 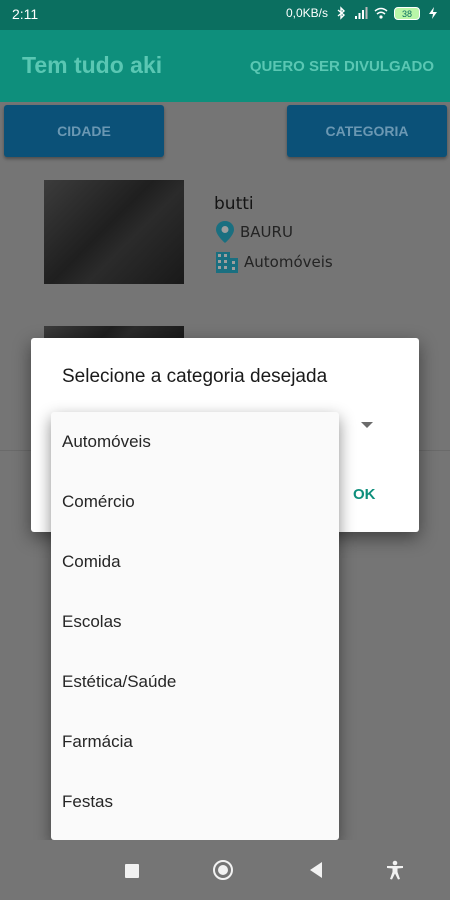 What do you see at coordinates (316, 870) in the screenshot?
I see `back-icon` at bounding box center [316, 870].